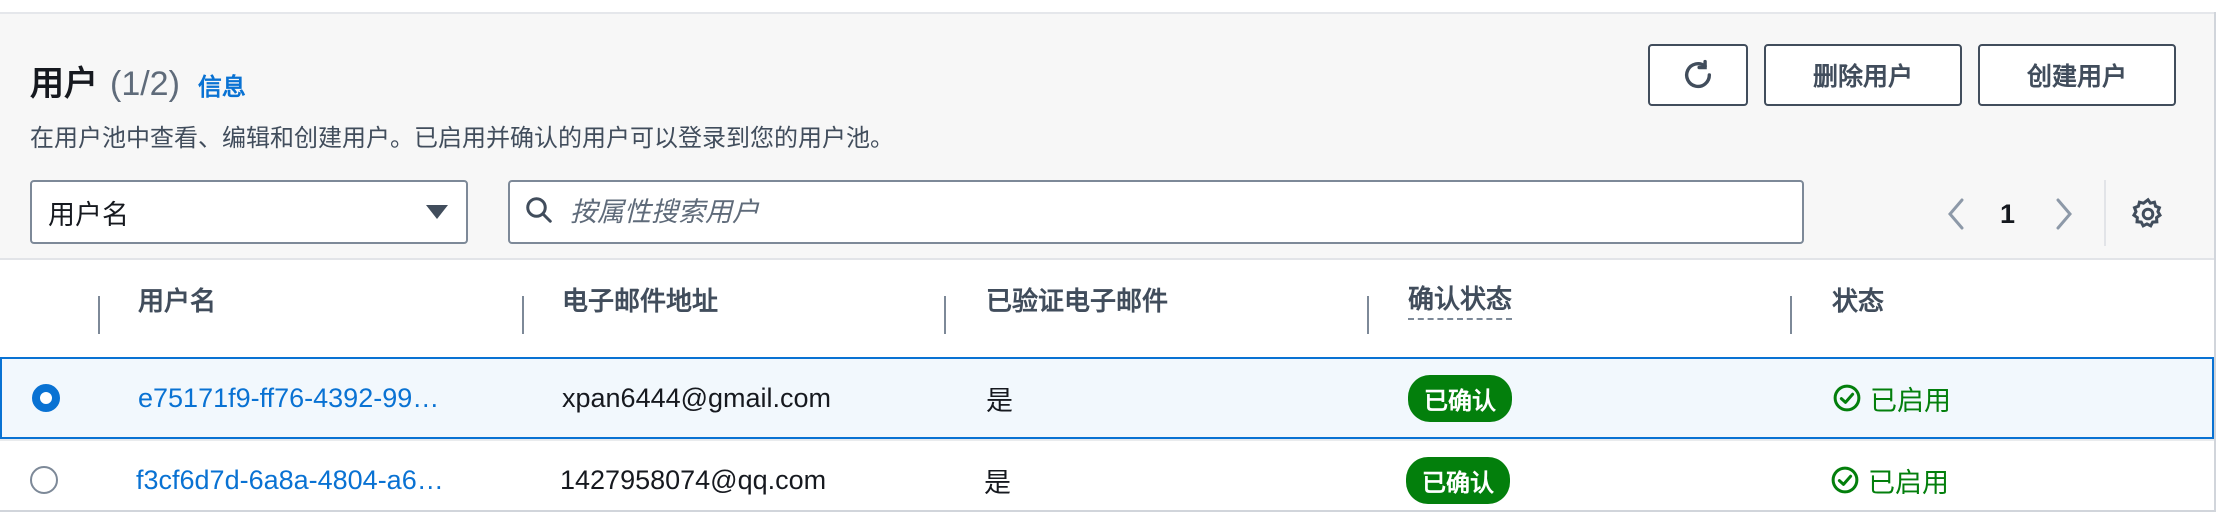  What do you see at coordinates (2077, 75) in the screenshot?
I see `create-user-button: 创建用户` at bounding box center [2077, 75].